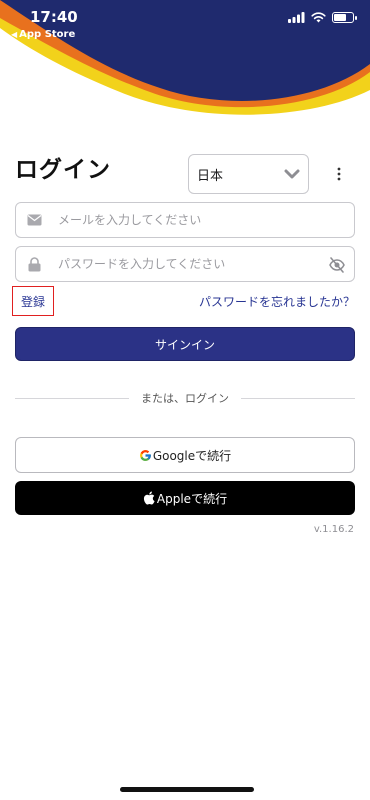  Describe the element at coordinates (63, 170) in the screenshot. I see `page-title: ログイン` at that location.